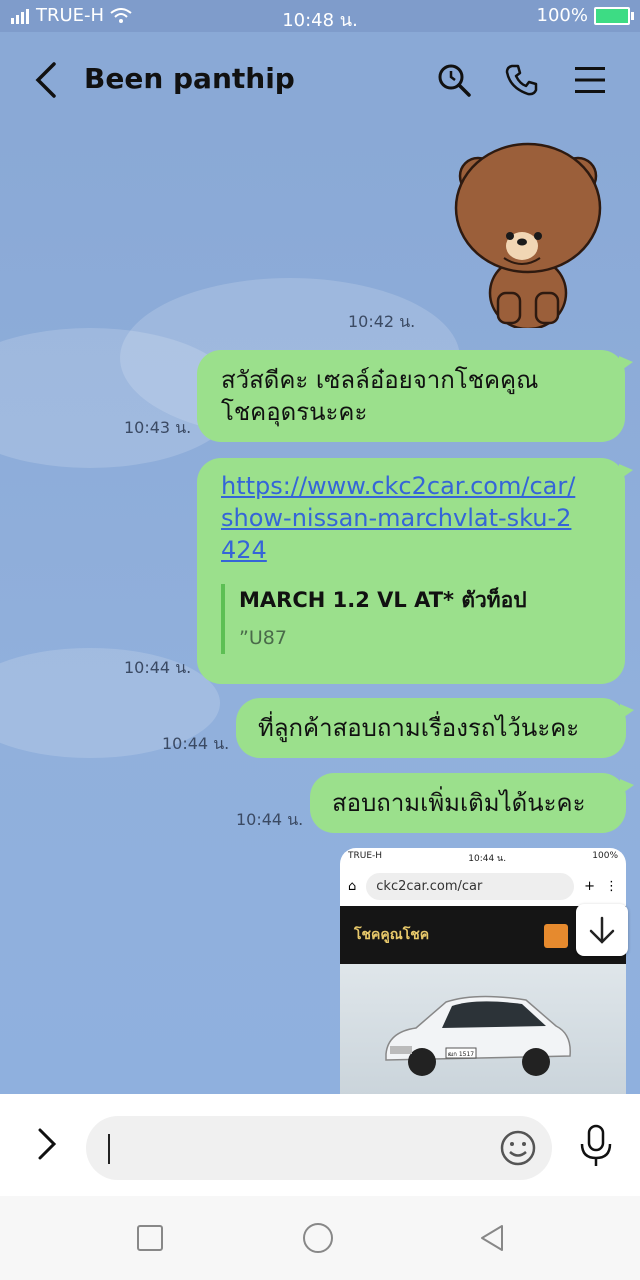 The image size is (640, 1280). I want to click on more-icon: ⋮, so click(611, 886).